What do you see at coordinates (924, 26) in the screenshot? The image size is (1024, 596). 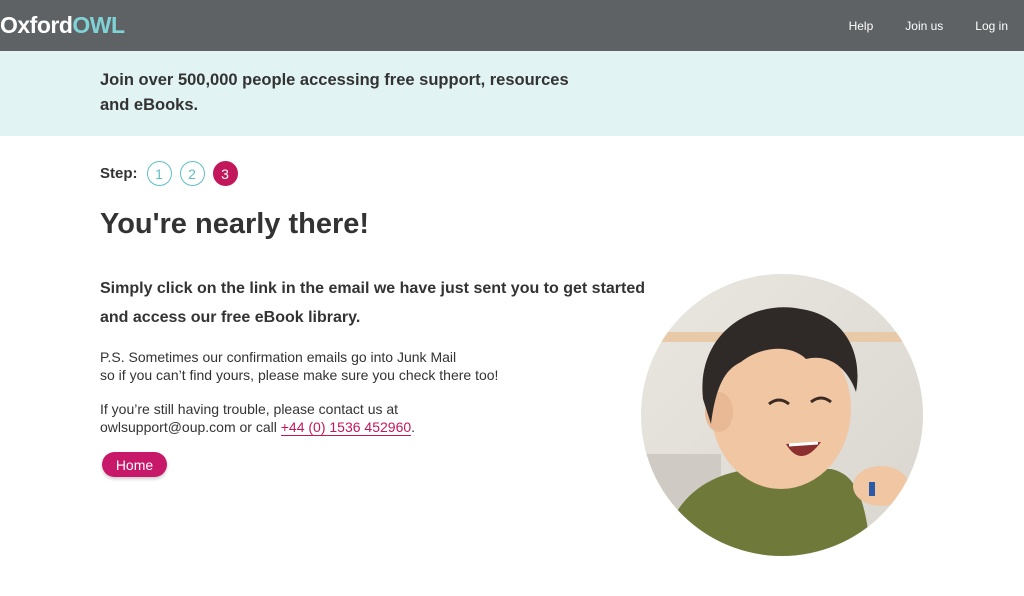 I see `nav-join-link: Join us` at bounding box center [924, 26].